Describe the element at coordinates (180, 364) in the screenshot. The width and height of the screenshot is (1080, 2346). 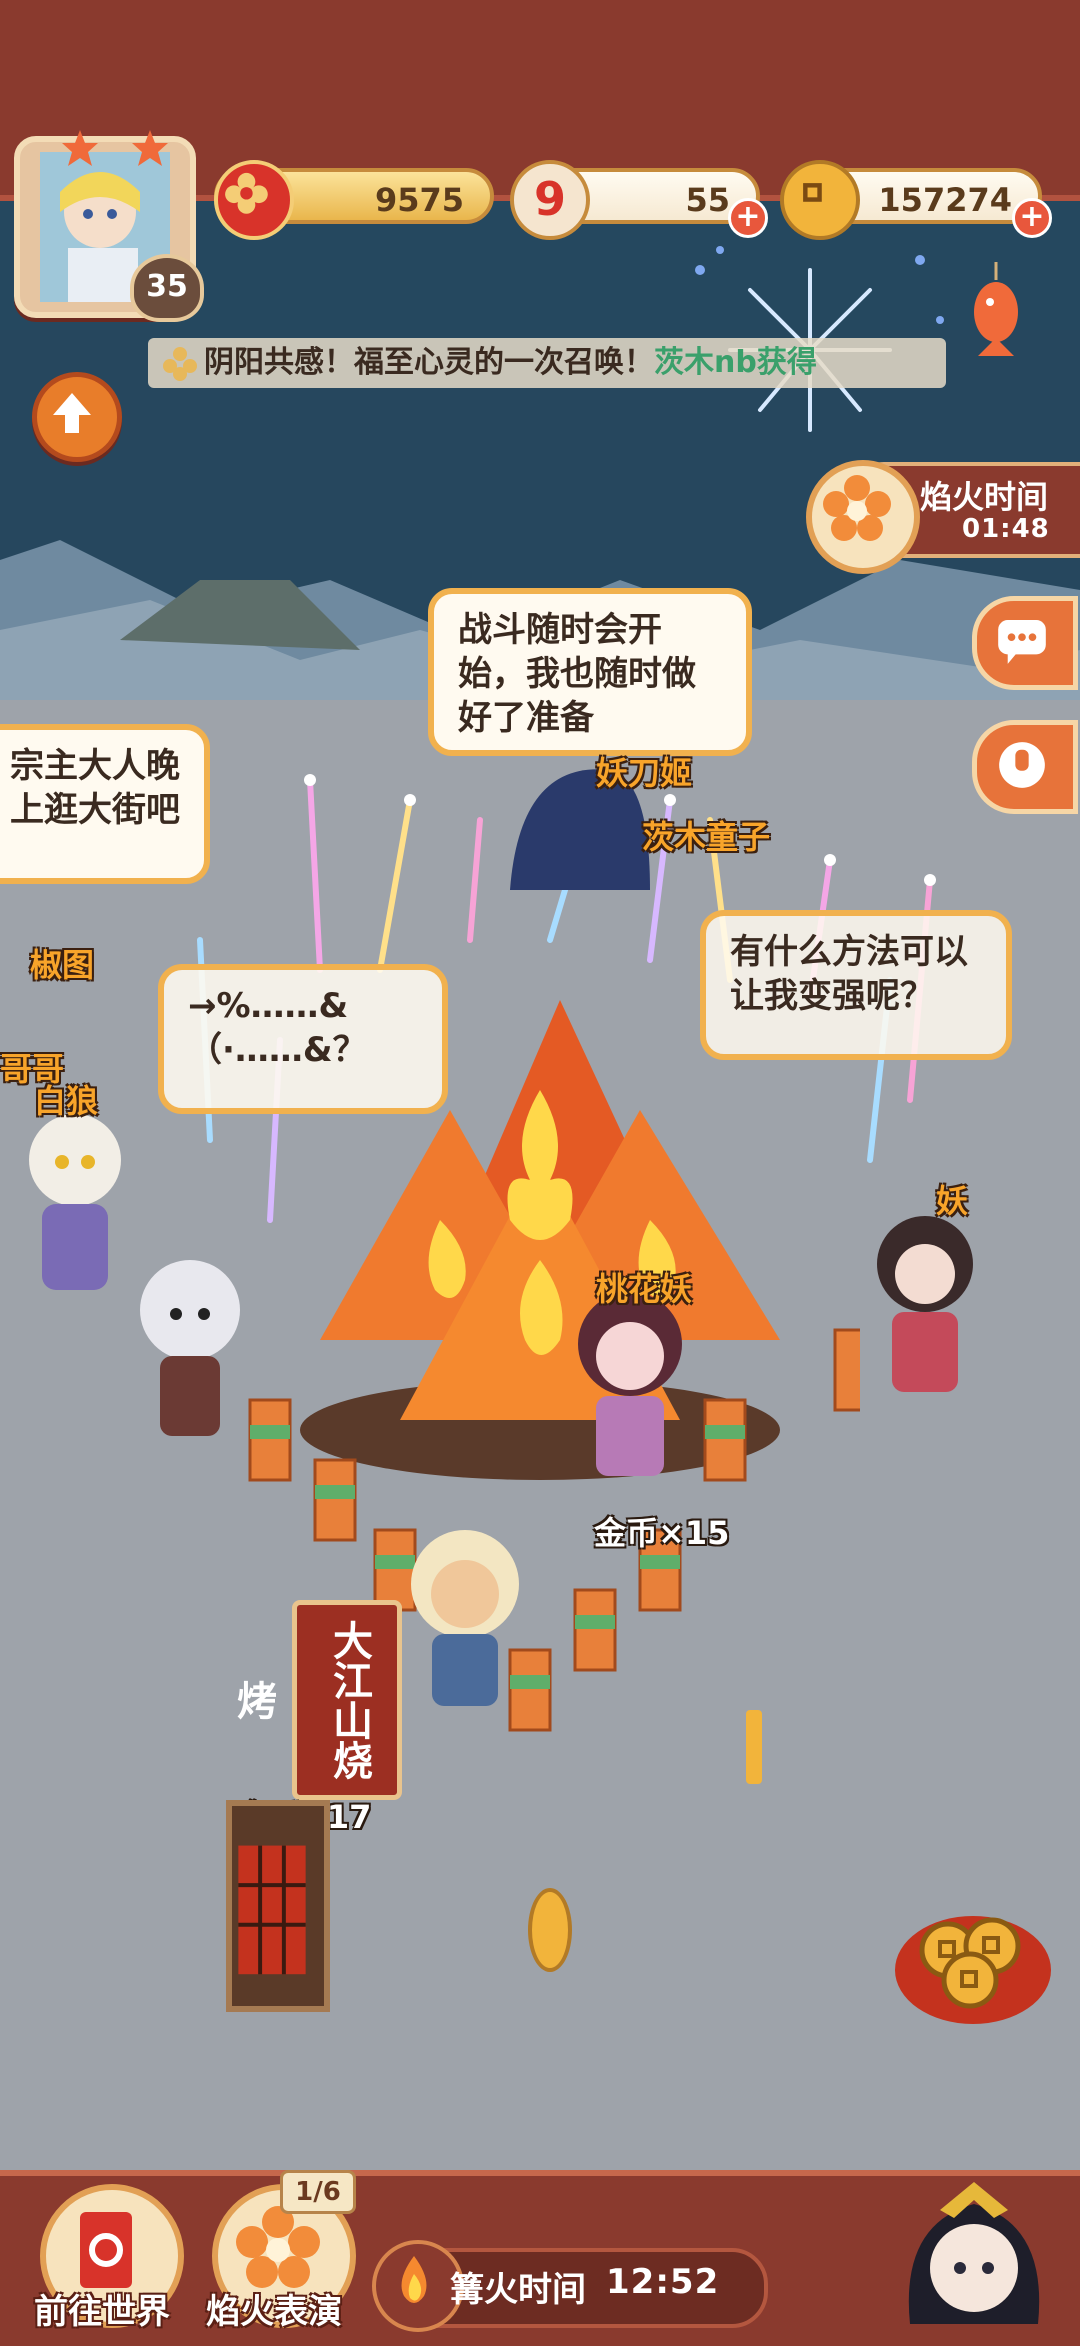
I see `flower-icon` at that location.